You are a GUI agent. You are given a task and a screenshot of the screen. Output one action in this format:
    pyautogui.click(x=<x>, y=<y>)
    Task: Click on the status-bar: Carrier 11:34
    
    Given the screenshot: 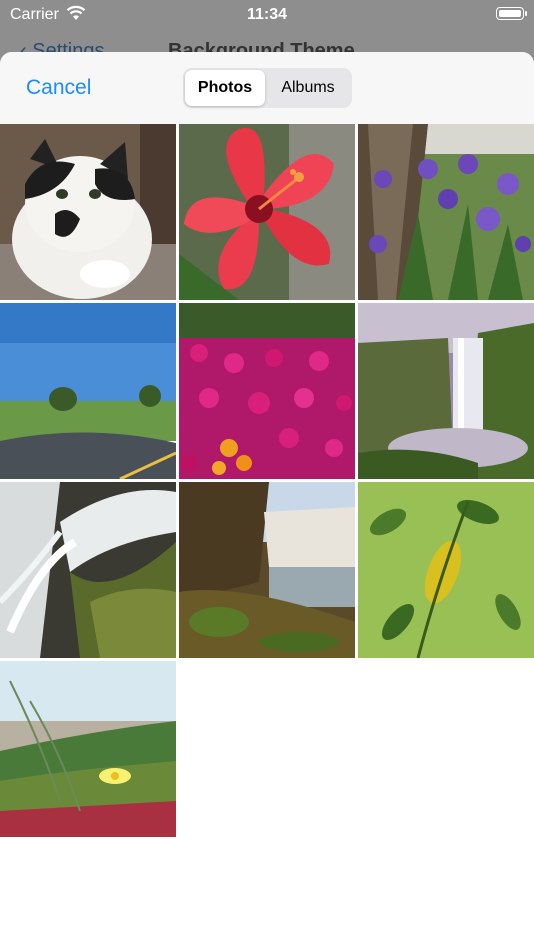 What is the action you would take?
    pyautogui.click(x=267, y=15)
    